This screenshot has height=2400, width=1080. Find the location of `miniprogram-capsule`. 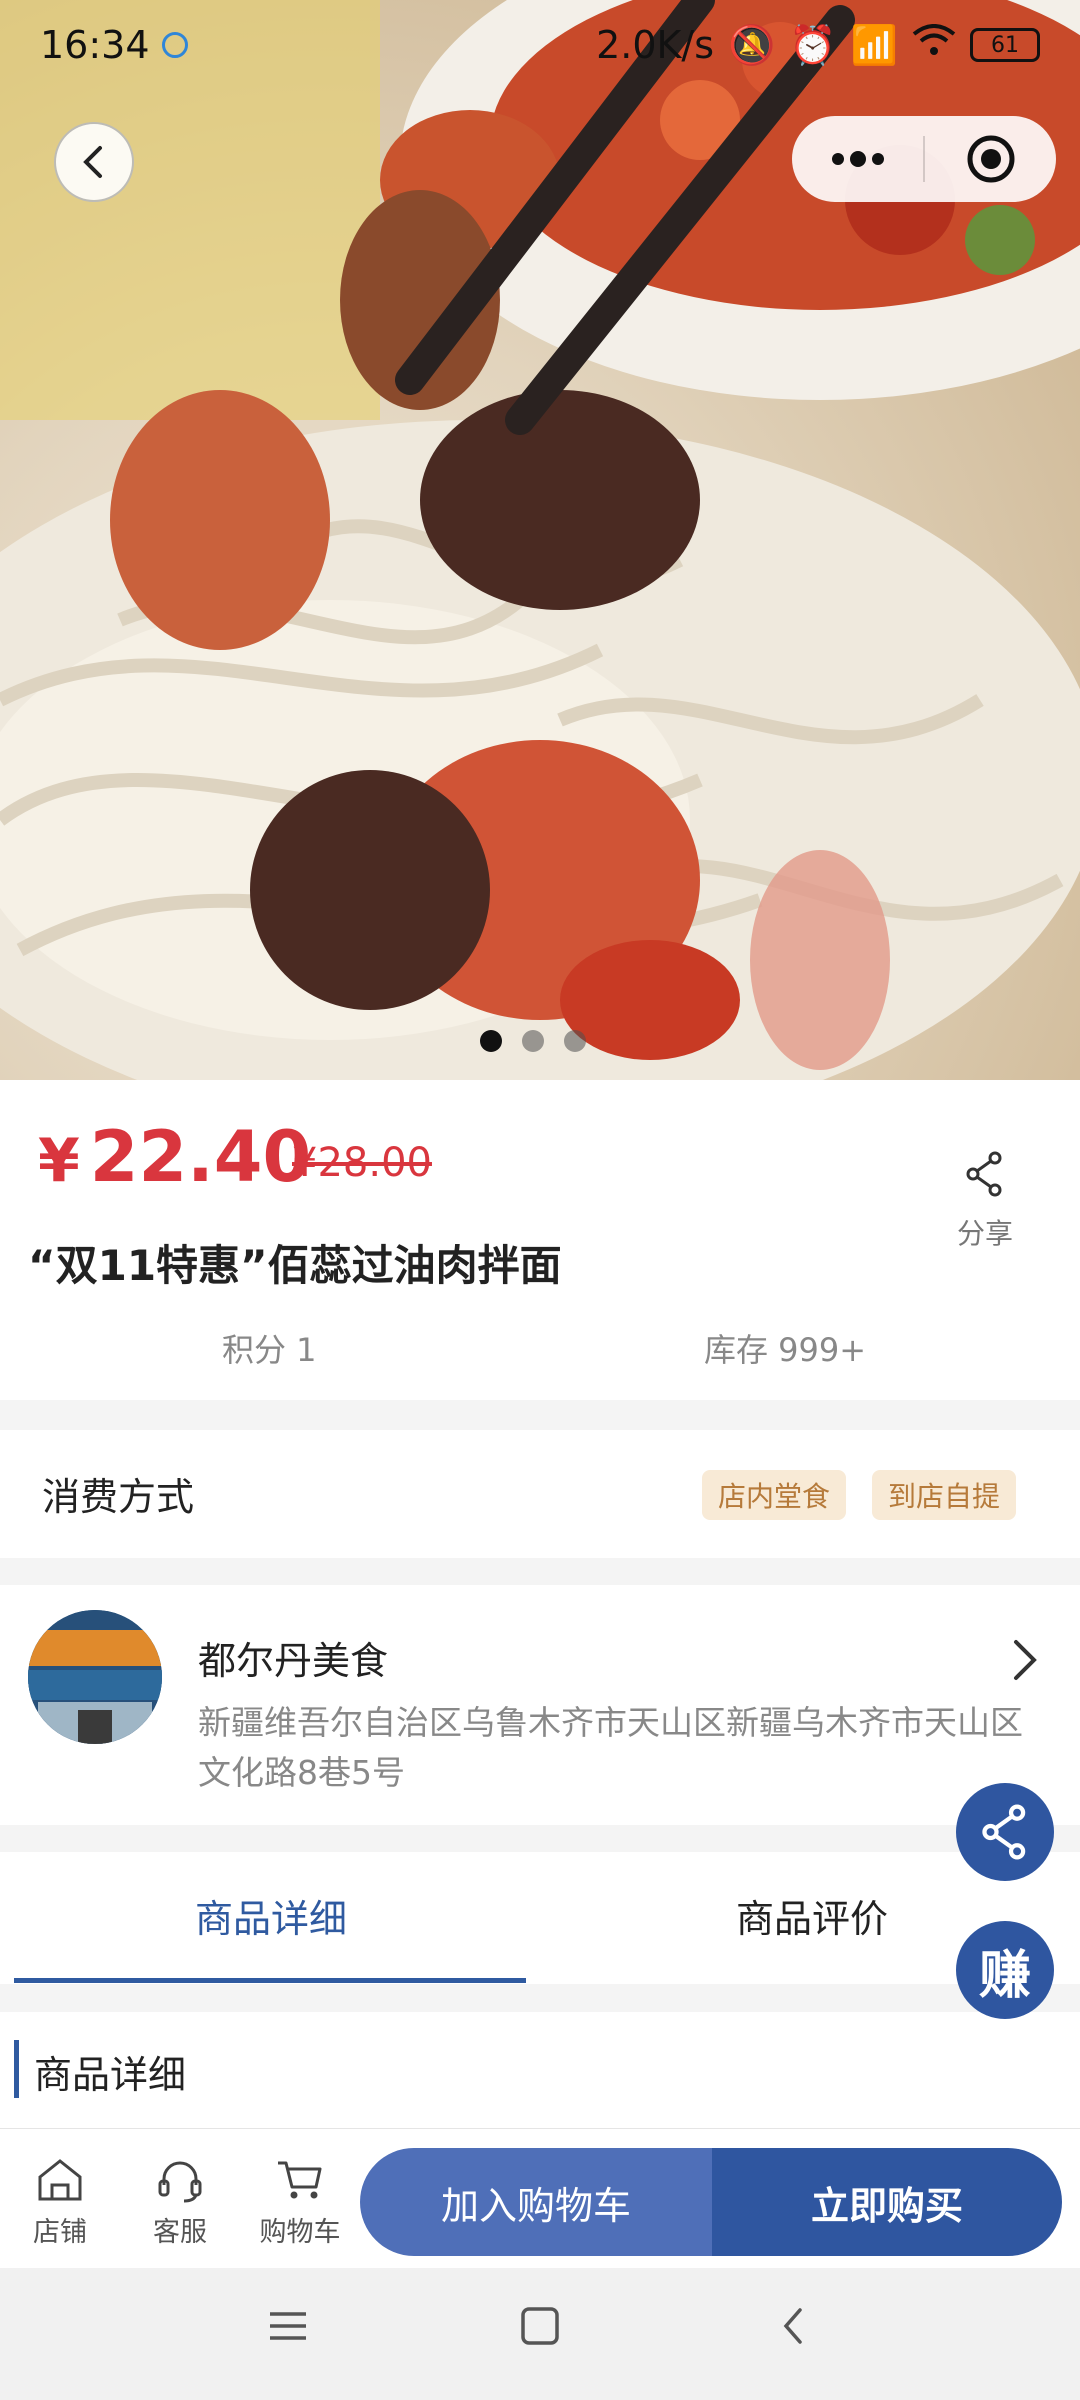

miniprogram-capsule is located at coordinates (924, 159).